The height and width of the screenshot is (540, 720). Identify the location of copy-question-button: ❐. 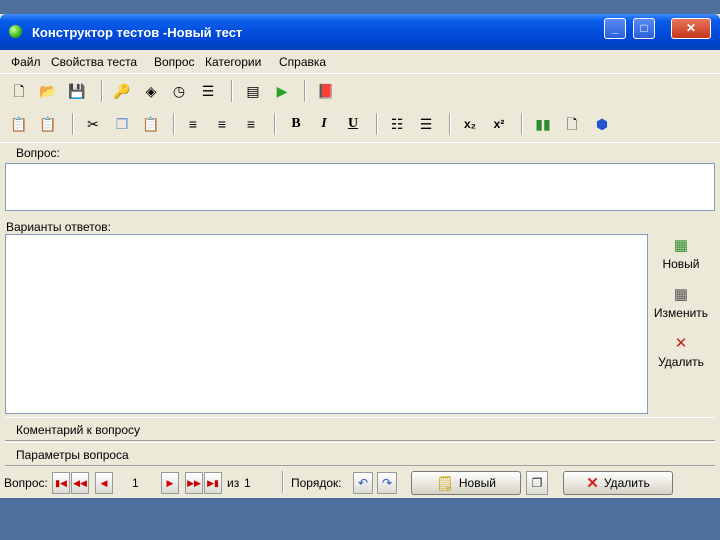
(537, 483).